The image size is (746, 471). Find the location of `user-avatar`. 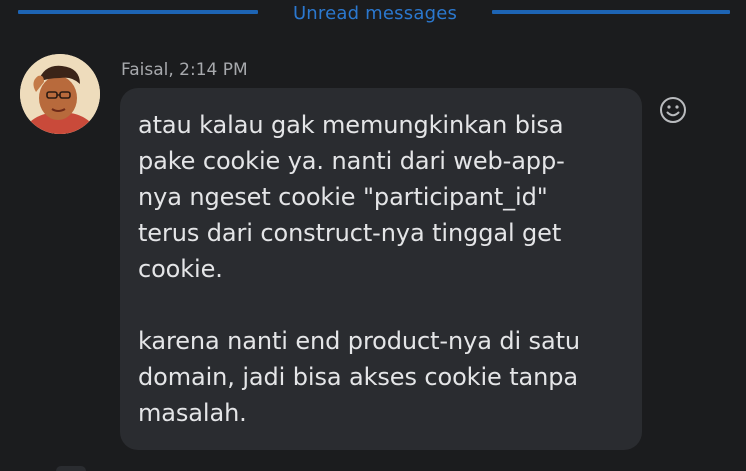

user-avatar is located at coordinates (60, 94).